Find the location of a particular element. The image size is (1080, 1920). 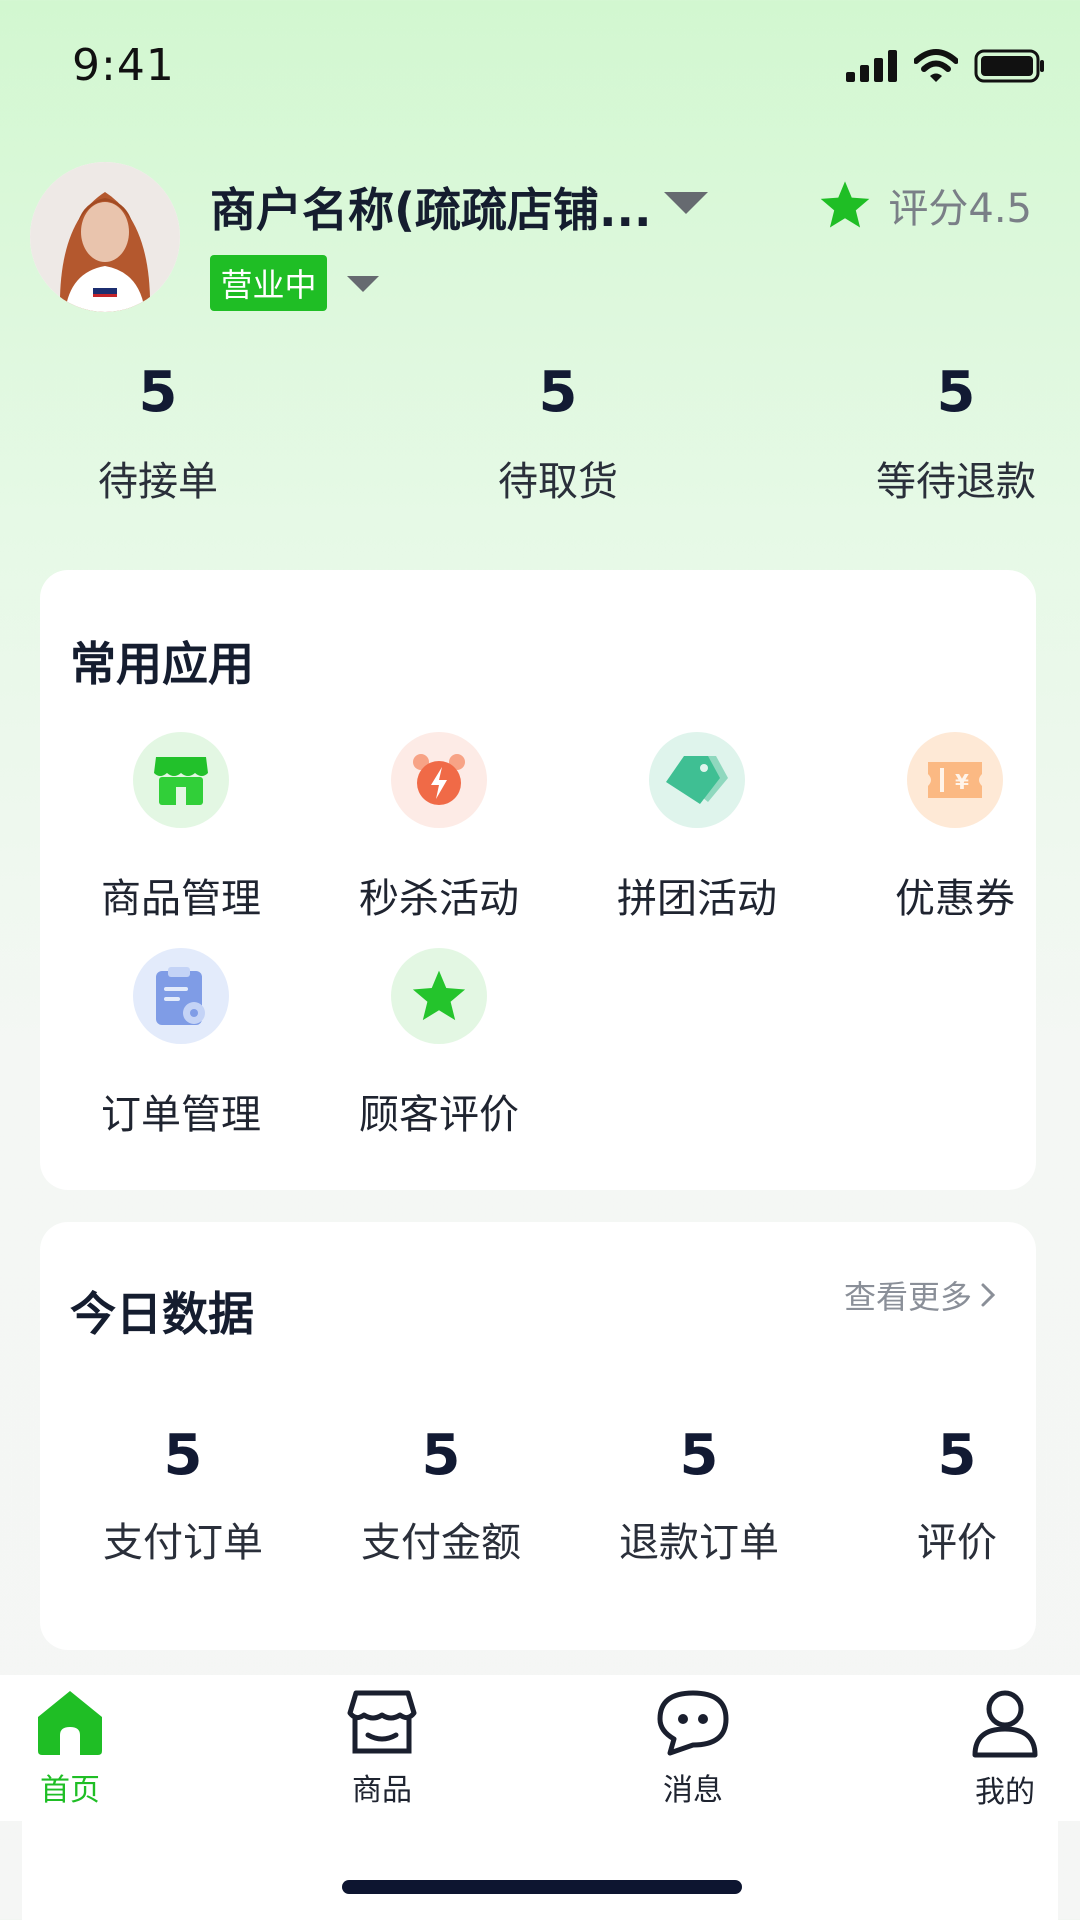

business-status-badge: 营业中 is located at coordinates (268, 283).